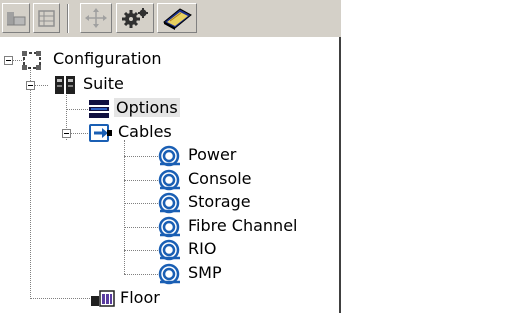 The height and width of the screenshot is (313, 507). What do you see at coordinates (99, 109) in the screenshot?
I see `options-icon` at bounding box center [99, 109].